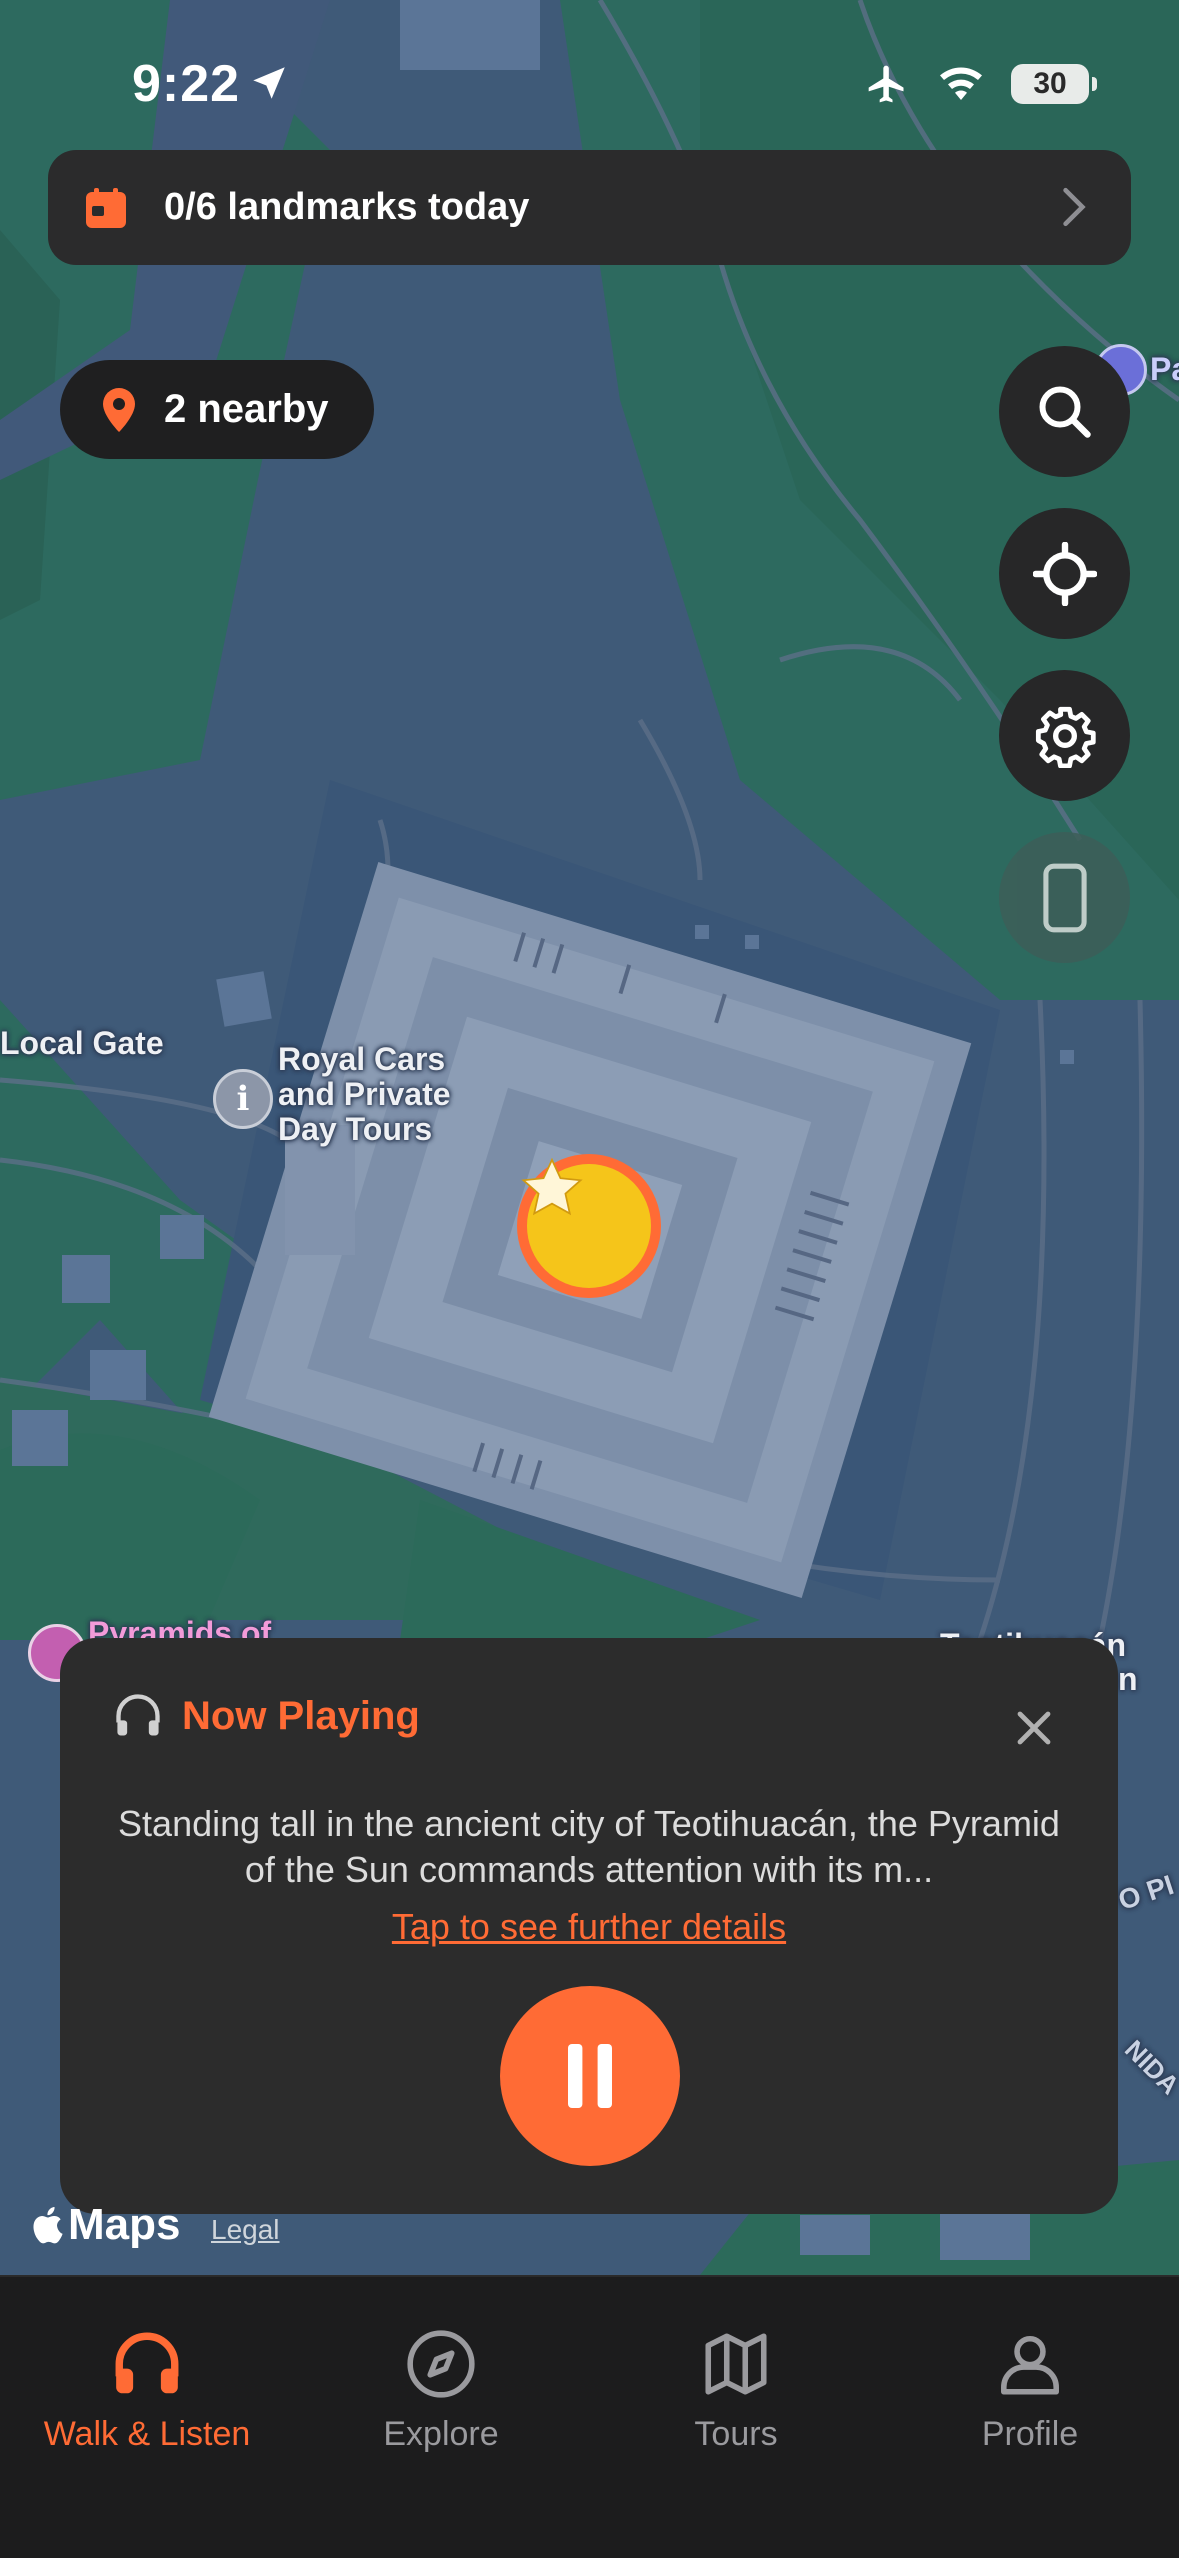 The height and width of the screenshot is (2558, 1179). I want to click on gear-icon, so click(1065, 737).